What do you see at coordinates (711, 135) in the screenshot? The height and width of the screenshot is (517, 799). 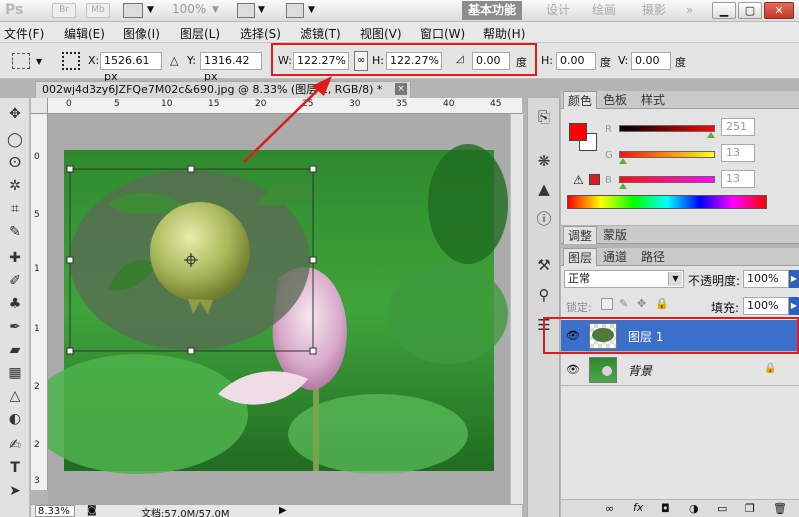 I see `red-slider-thumb` at bounding box center [711, 135].